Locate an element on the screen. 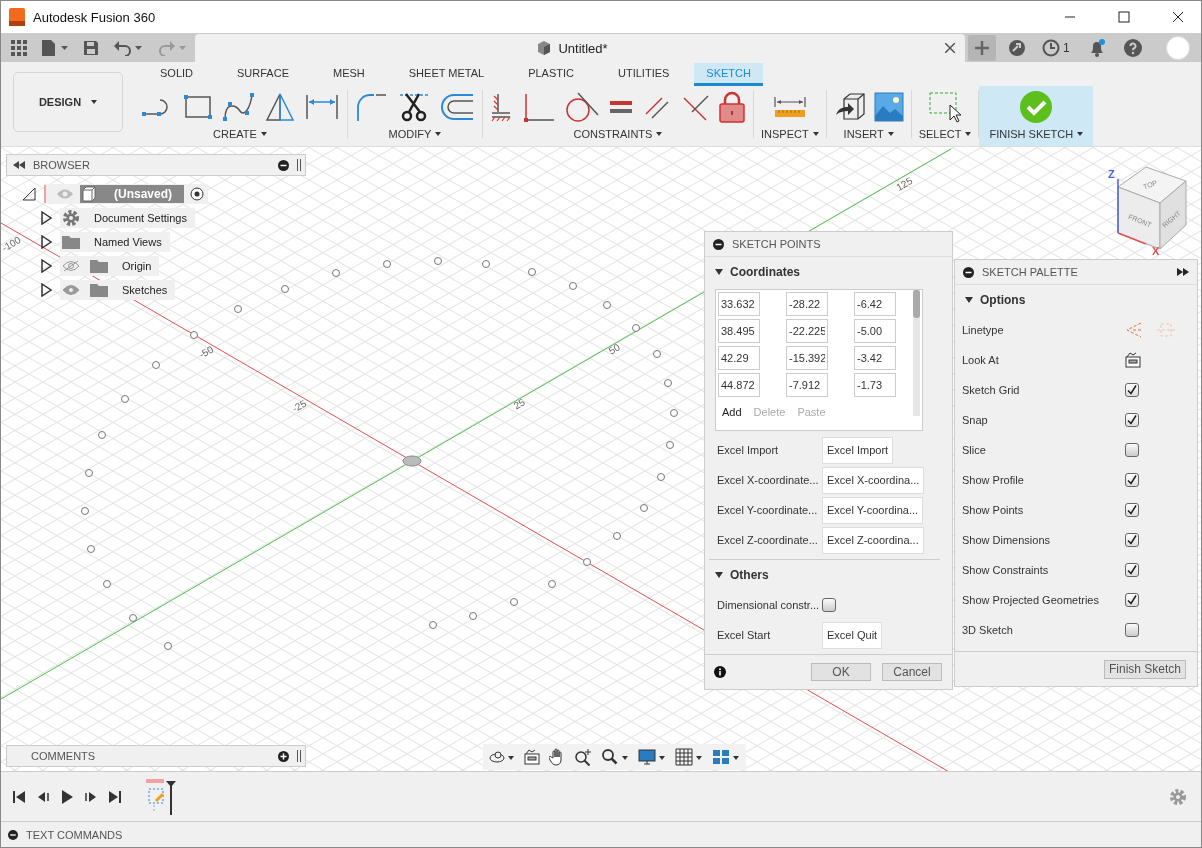 The height and width of the screenshot is (848, 1202). coordinate-field: 42.29 is located at coordinates (739, 358).